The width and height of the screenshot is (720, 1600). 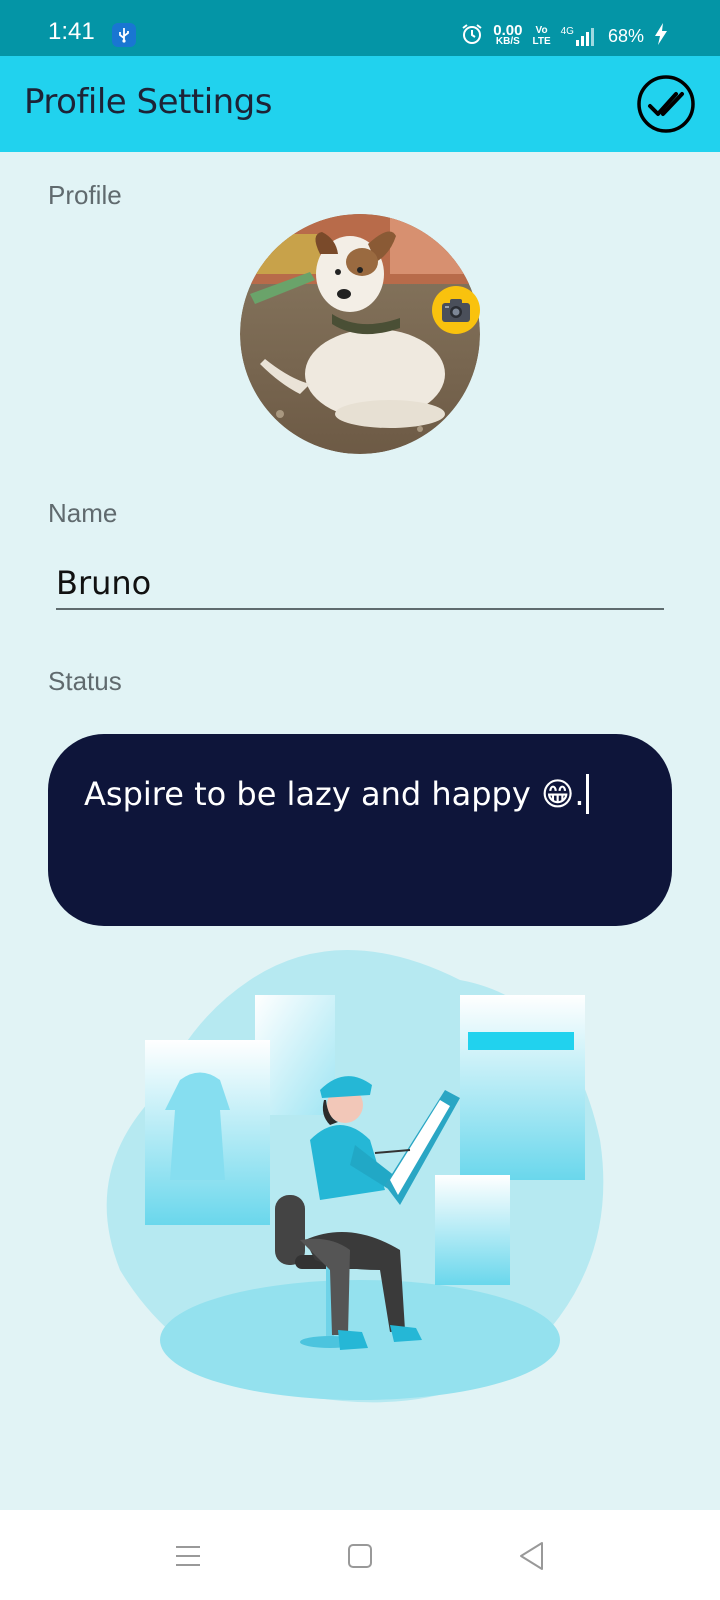 I want to click on text-cursor, so click(x=588, y=794).